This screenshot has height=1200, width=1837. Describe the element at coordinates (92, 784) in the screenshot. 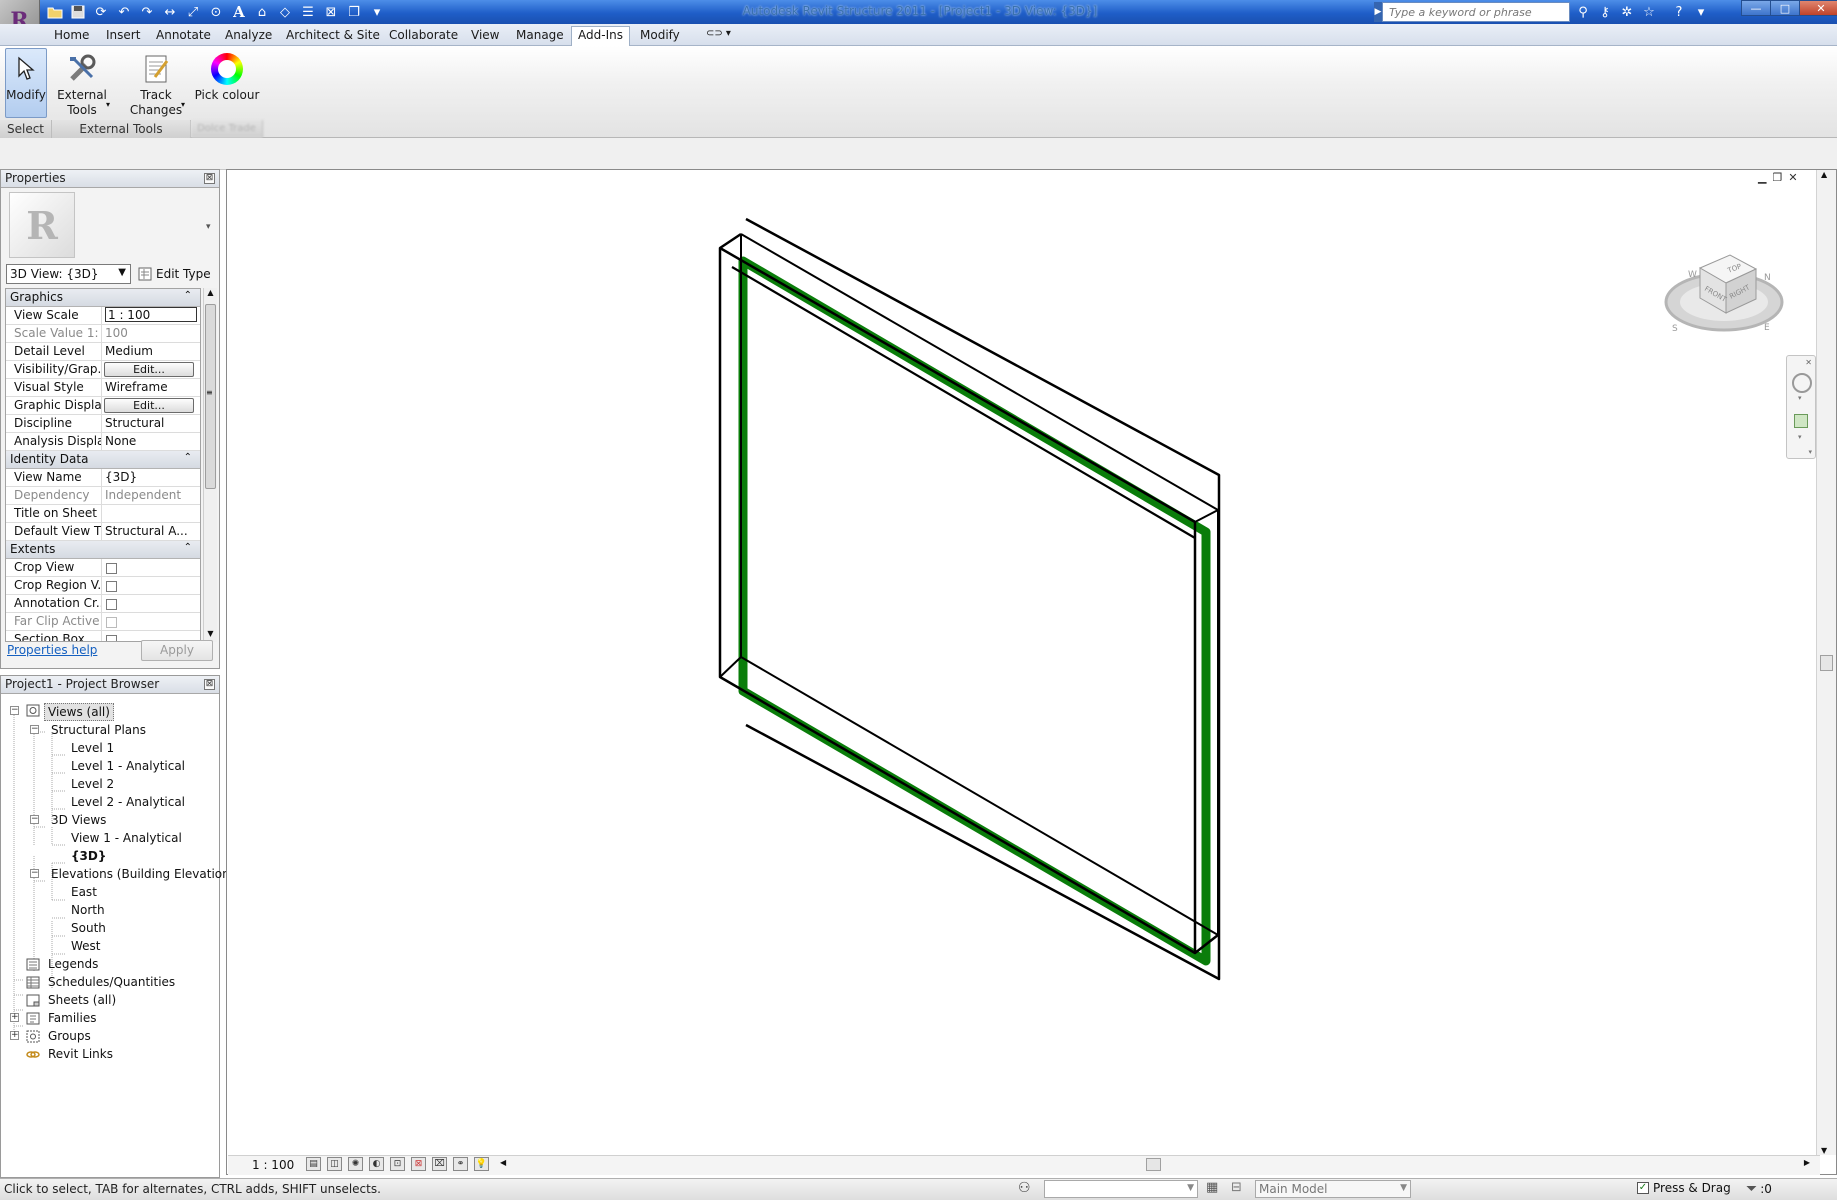

I see `tree-level-2: Level 2` at that location.